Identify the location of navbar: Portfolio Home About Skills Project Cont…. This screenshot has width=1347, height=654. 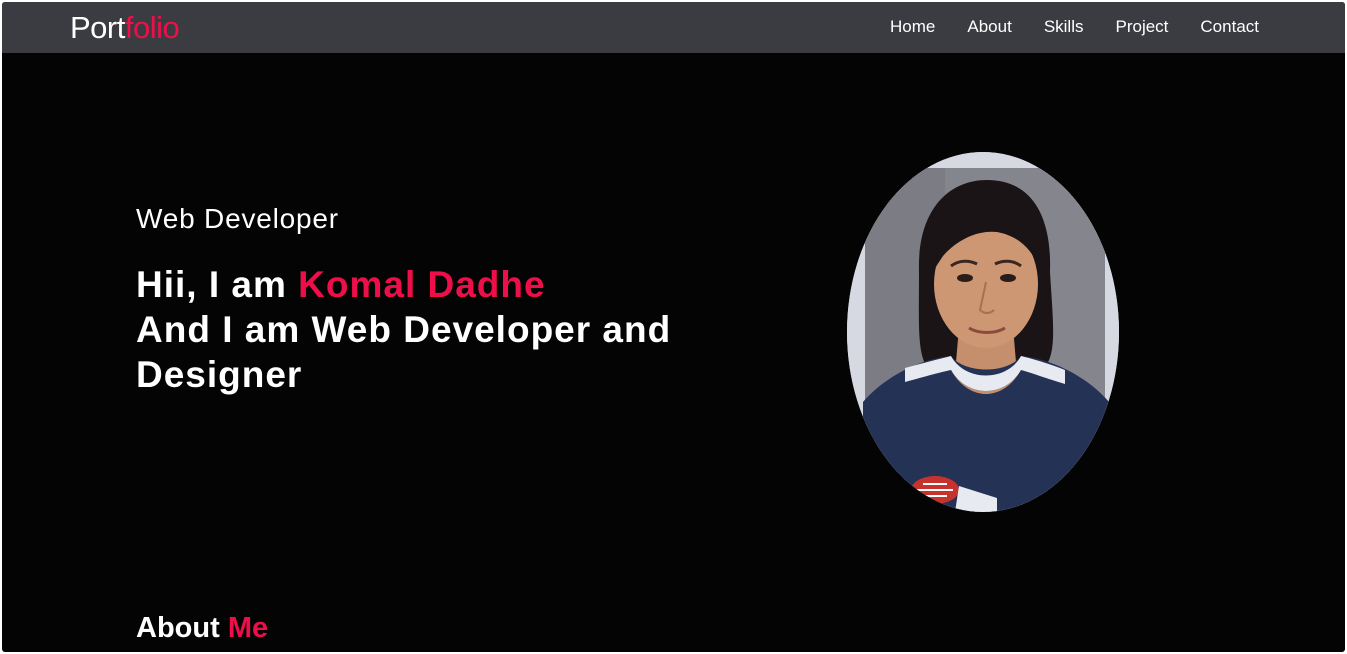
(673, 27).